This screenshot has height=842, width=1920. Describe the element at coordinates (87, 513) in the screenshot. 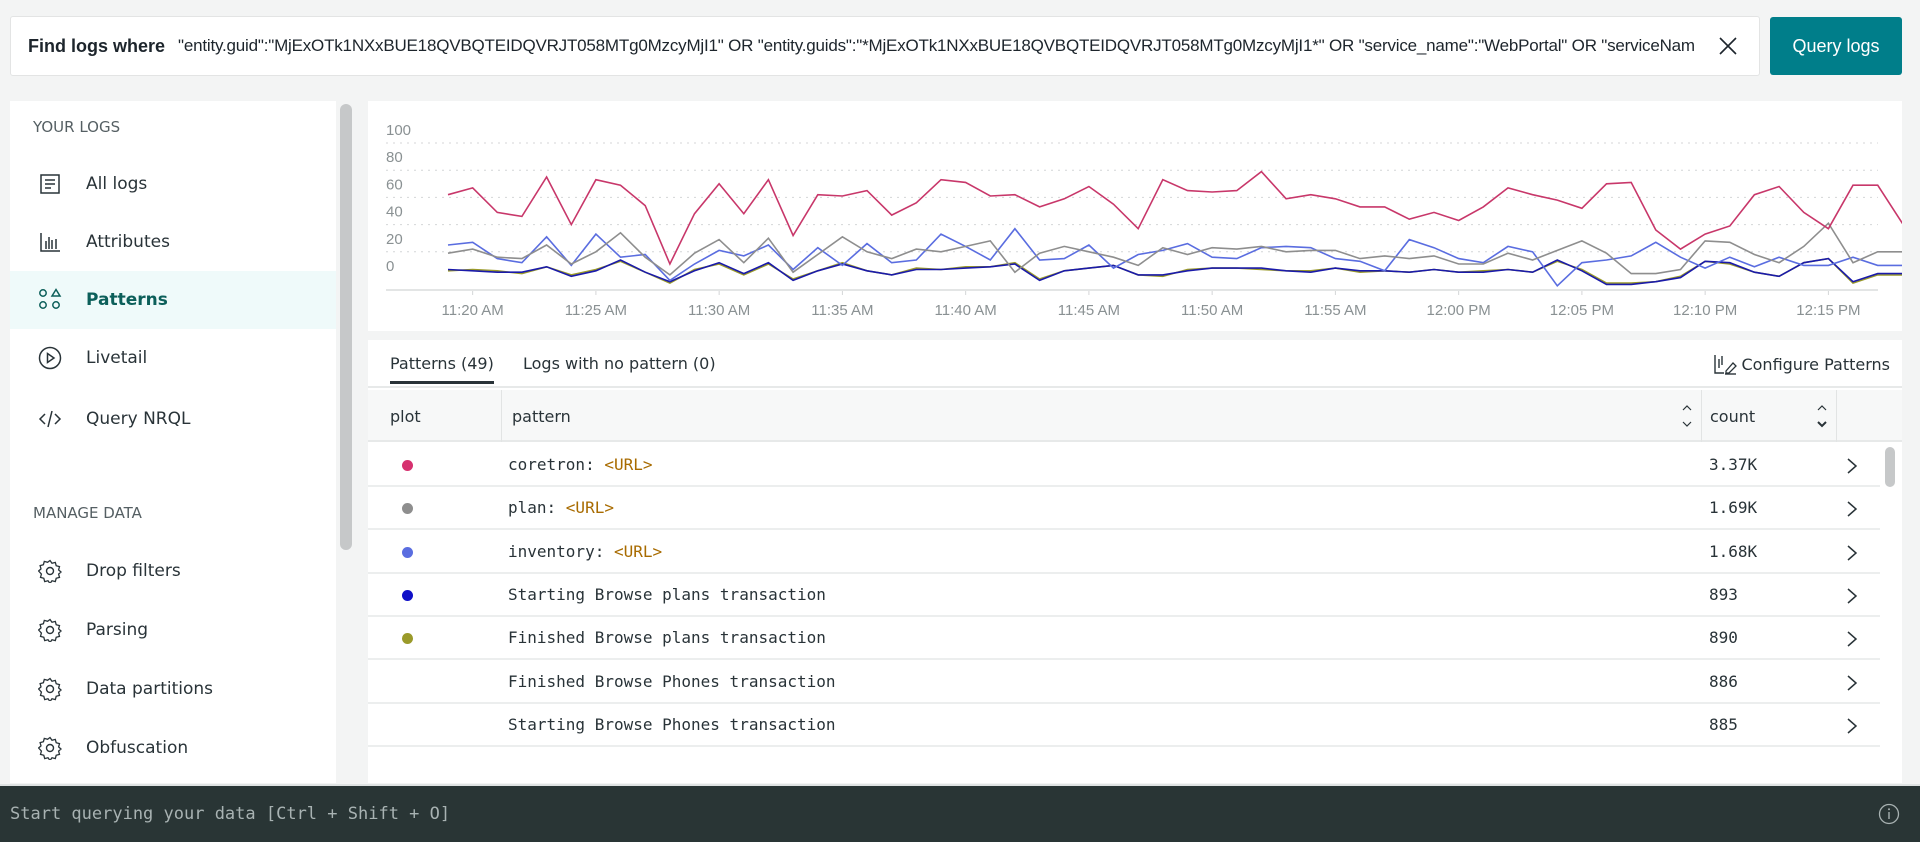

I see `sidebar-section-manage-data-title: MANAGE DATA` at that location.